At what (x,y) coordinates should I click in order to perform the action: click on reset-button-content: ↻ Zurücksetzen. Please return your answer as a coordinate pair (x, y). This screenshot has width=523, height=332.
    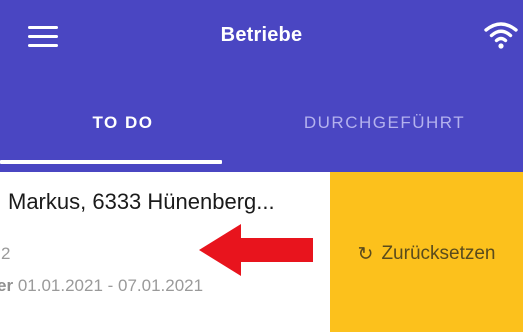
    Looking at the image, I should click on (427, 254).